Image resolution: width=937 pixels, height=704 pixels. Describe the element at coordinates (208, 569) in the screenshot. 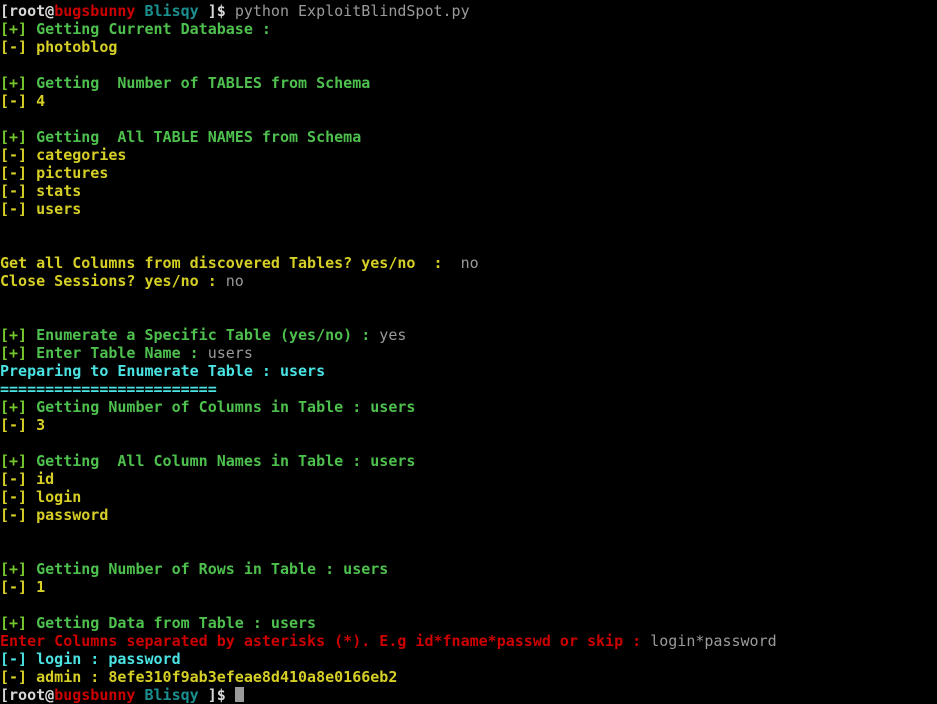

I see `terminal-text-segment: Getting Number of Rows in Table : users` at that location.